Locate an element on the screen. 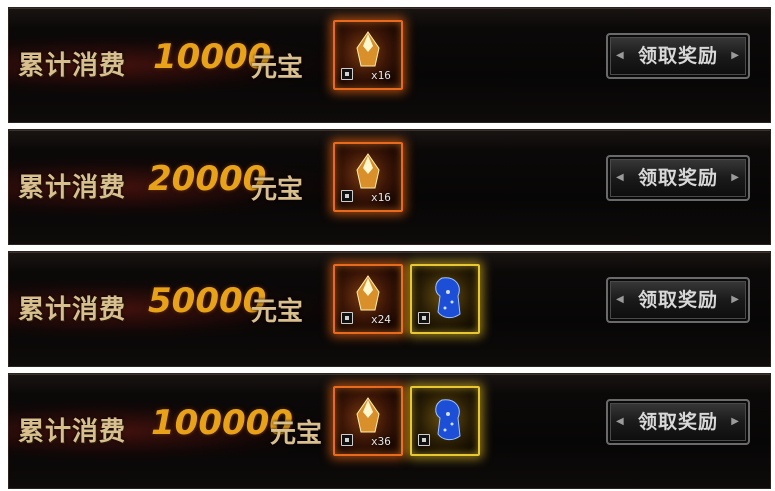 Image resolution: width=775 pixels, height=491 pixels. spend-amount: 50000 is located at coordinates (207, 301).